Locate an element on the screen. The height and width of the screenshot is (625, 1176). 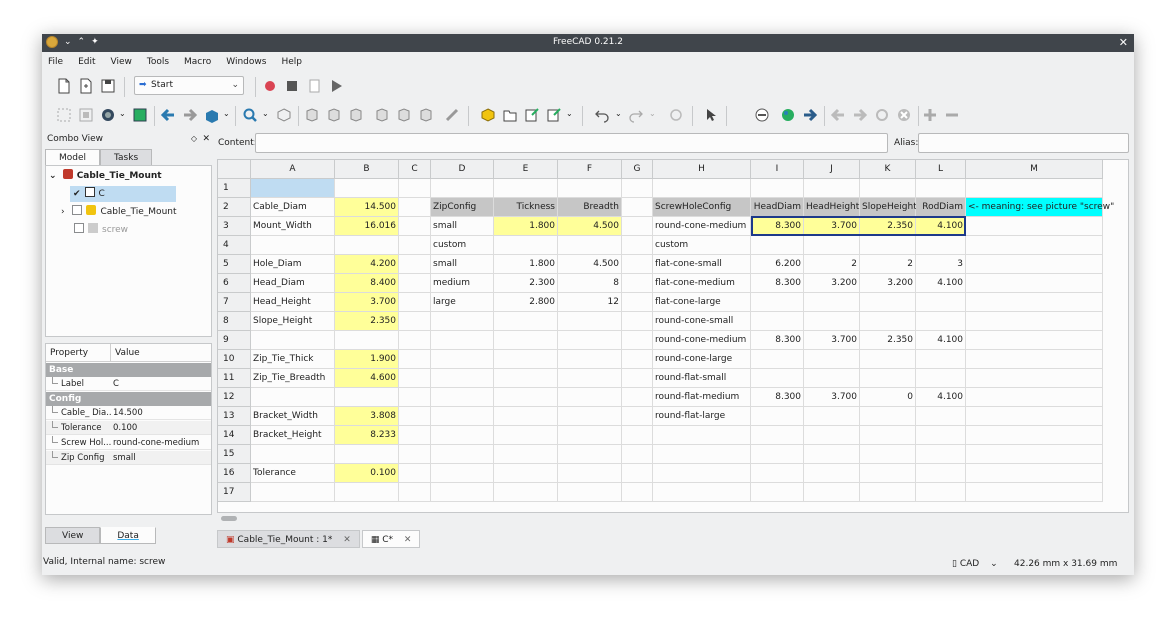
cell-h9: round-cone-medium is located at coordinates (702, 340).